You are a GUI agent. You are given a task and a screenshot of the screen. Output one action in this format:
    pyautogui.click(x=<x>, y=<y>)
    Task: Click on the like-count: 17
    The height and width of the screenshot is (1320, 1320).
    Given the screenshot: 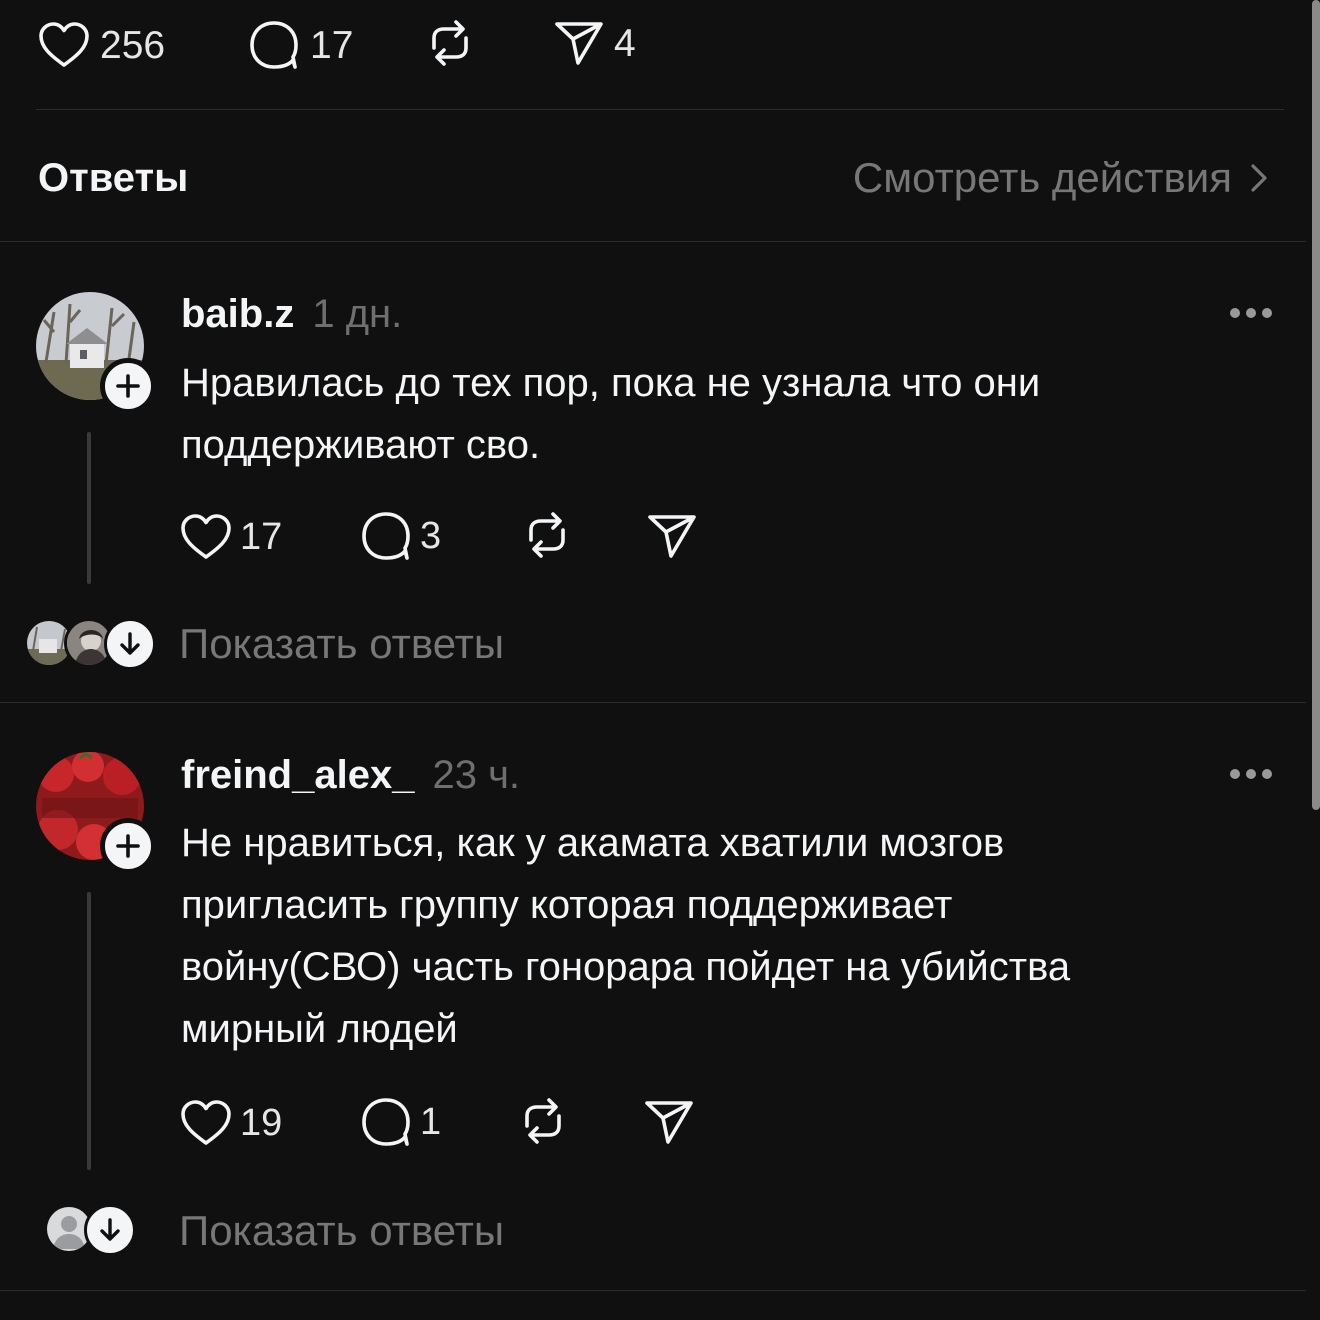 What is the action you would take?
    pyautogui.click(x=261, y=537)
    